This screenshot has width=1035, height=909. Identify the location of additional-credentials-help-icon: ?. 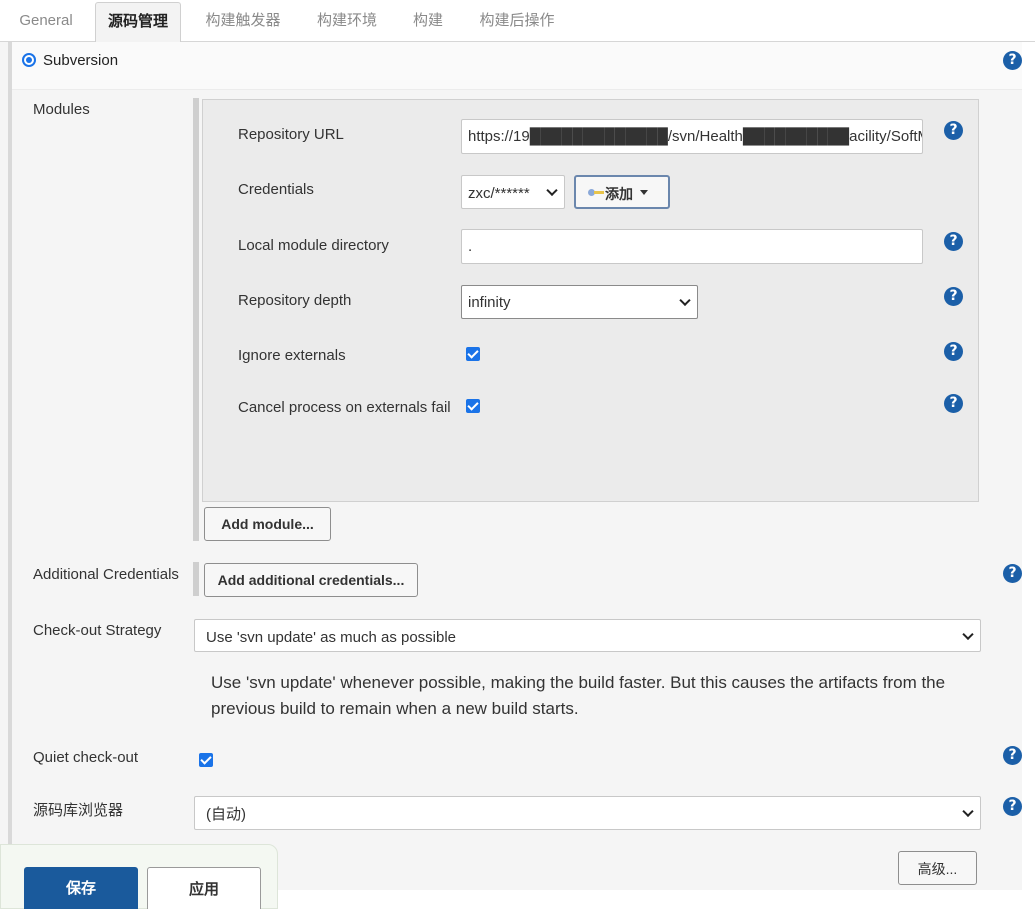
(1012, 573).